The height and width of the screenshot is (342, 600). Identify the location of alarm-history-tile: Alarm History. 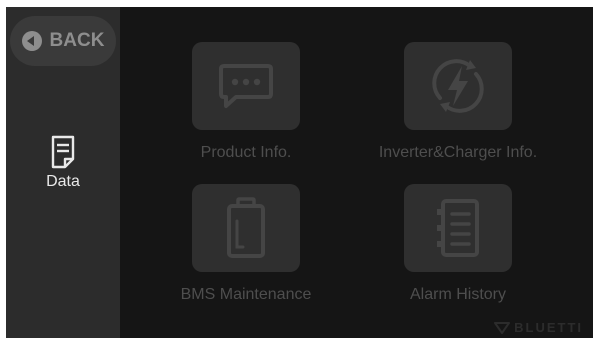
(458, 244).